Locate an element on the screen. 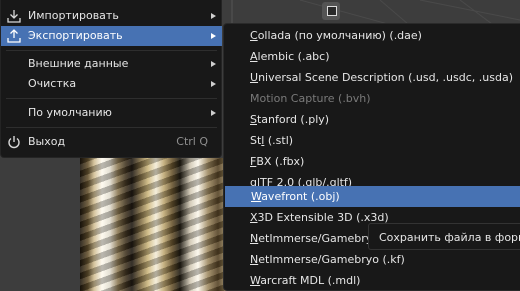 The height and width of the screenshot is (291, 520). viewport-toggle-icon is located at coordinates (331, 11).